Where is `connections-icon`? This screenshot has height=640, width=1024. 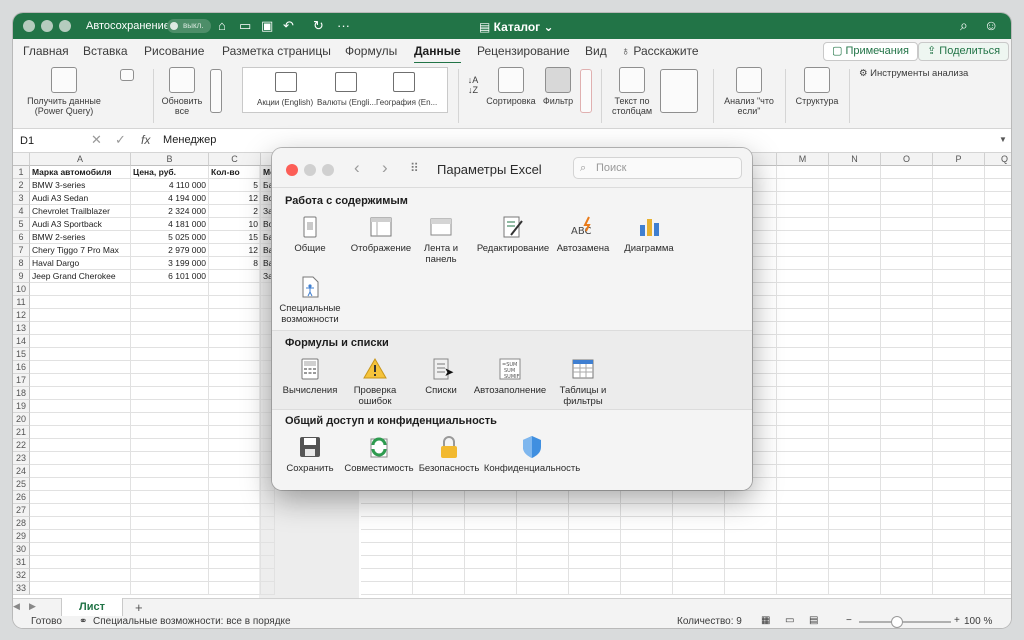
connections-icon is located at coordinates (216, 92).